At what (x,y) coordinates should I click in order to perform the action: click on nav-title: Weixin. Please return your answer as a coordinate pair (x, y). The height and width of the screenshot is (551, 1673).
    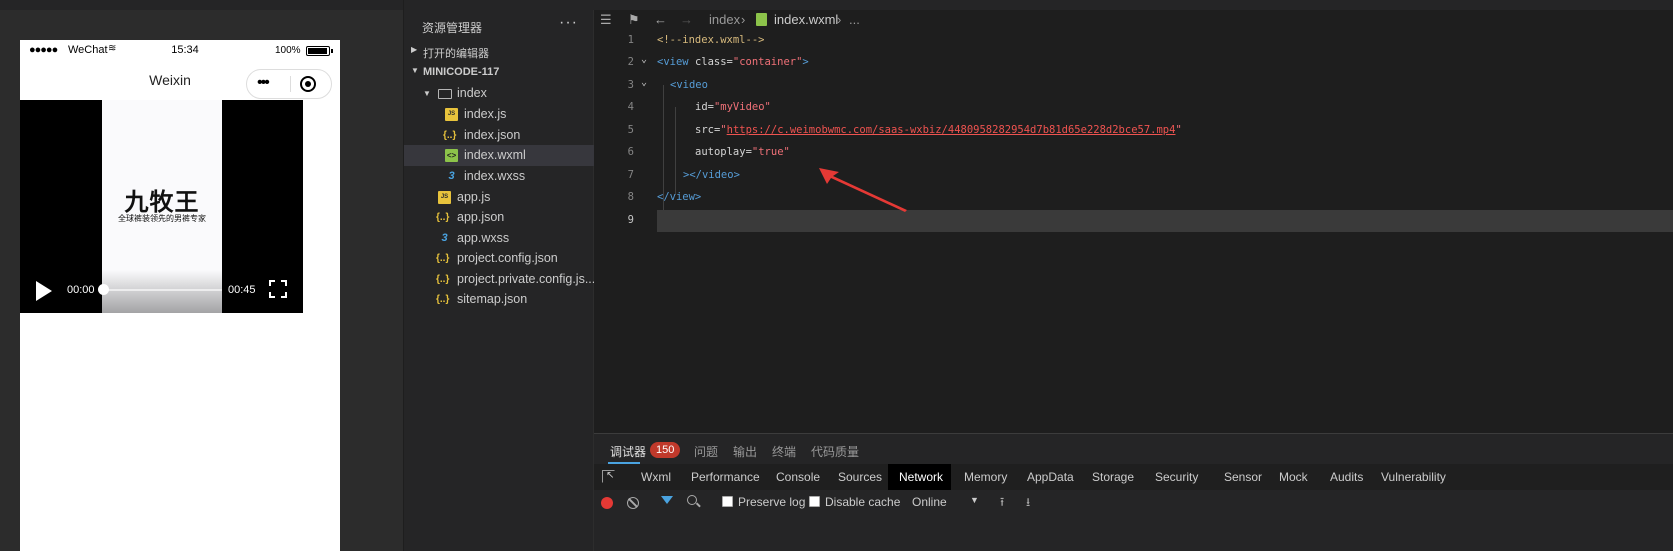
    Looking at the image, I should click on (170, 80).